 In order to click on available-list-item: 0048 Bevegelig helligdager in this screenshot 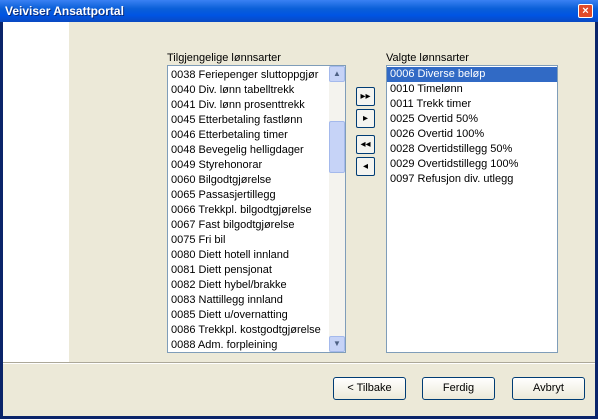, I will do `click(256, 150)`.